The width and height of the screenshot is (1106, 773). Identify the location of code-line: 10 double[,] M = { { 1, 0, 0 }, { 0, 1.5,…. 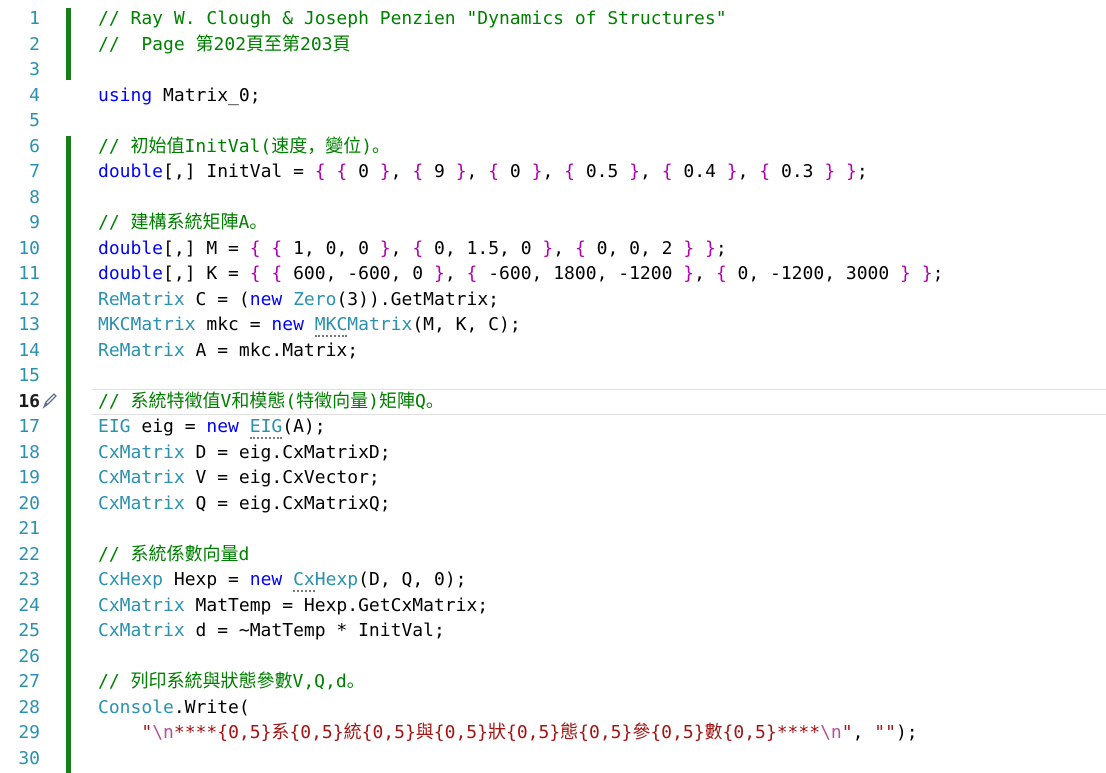
(553, 249).